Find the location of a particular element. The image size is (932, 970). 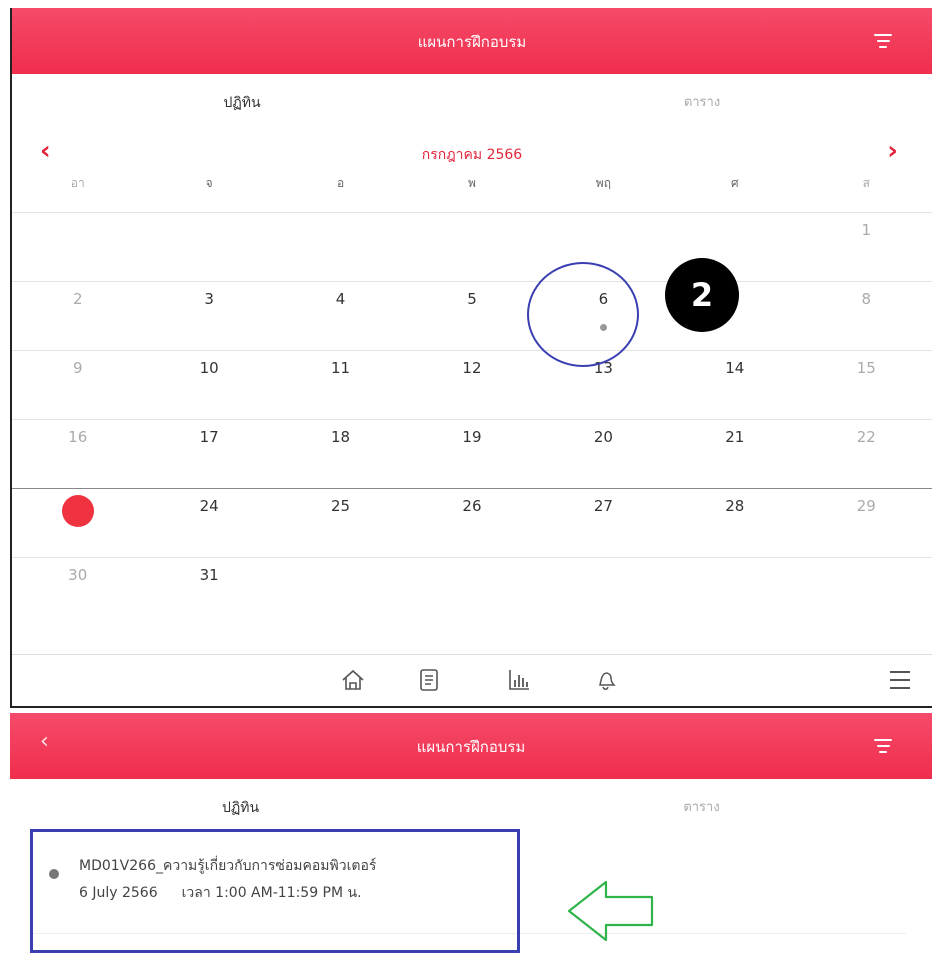

bottom-nav is located at coordinates (472, 680).